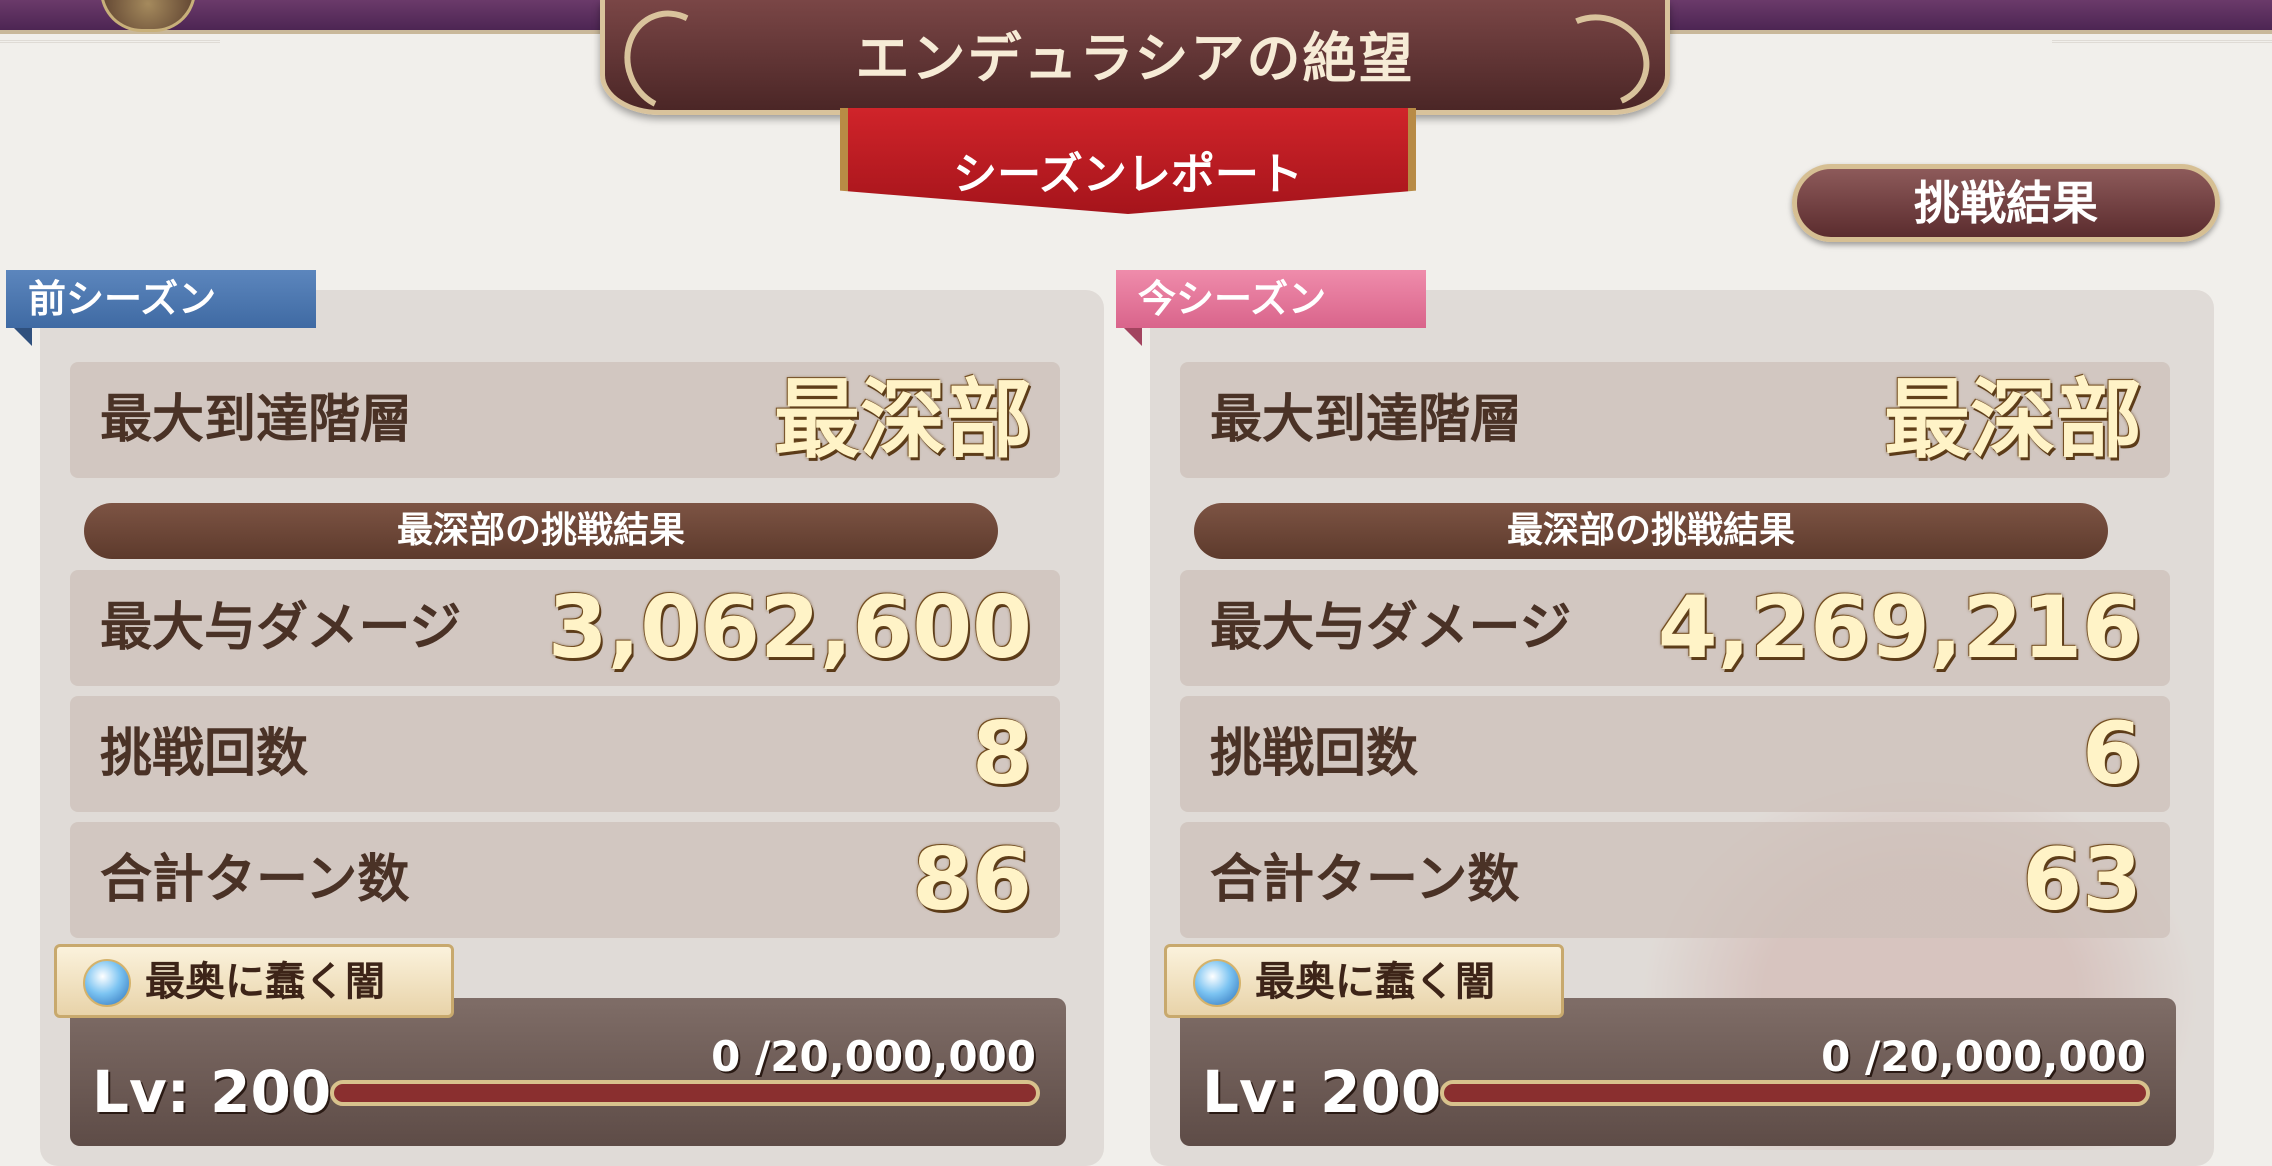 Image resolution: width=2272 pixels, height=1166 pixels. What do you see at coordinates (565, 880) in the screenshot?
I see `turns-row: 合計ターン数 86` at bounding box center [565, 880].